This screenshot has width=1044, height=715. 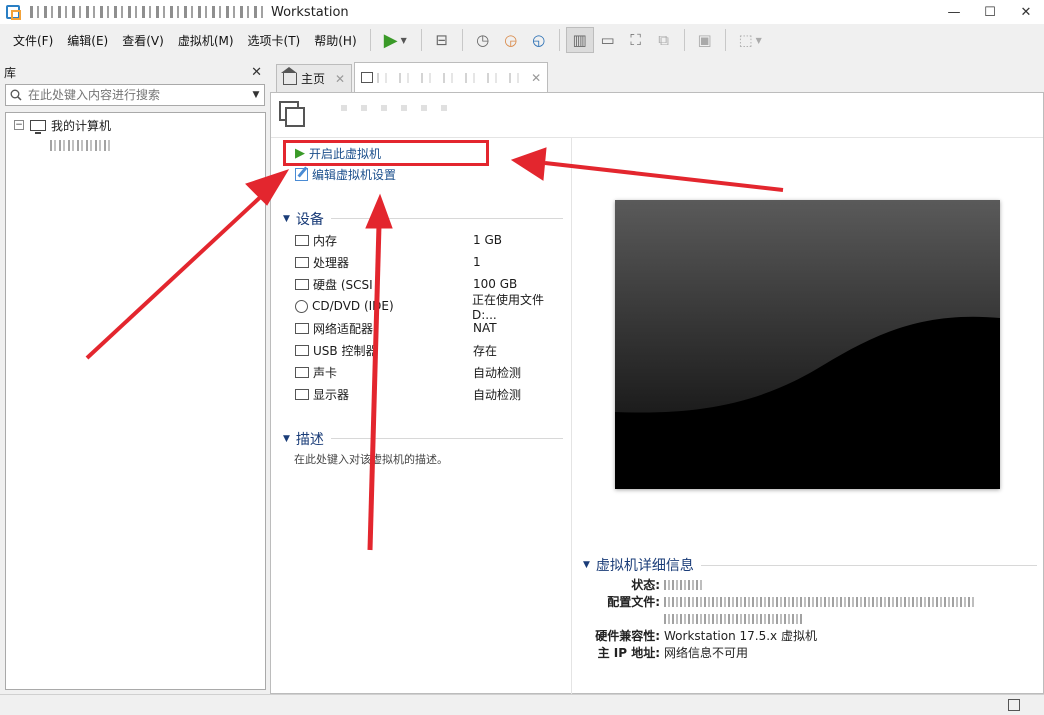 What do you see at coordinates (310, 12) in the screenshot?
I see `window-title: Workstation` at bounding box center [310, 12].